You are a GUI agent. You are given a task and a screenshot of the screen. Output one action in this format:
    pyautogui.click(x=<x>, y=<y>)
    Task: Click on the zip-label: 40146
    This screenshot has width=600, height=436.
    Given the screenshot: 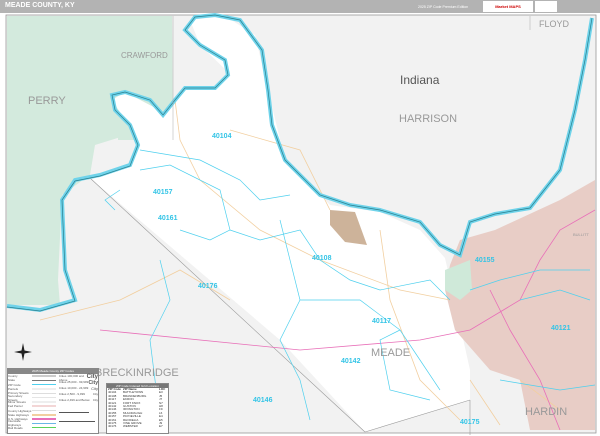 What is the action you would take?
    pyautogui.click(x=263, y=400)
    